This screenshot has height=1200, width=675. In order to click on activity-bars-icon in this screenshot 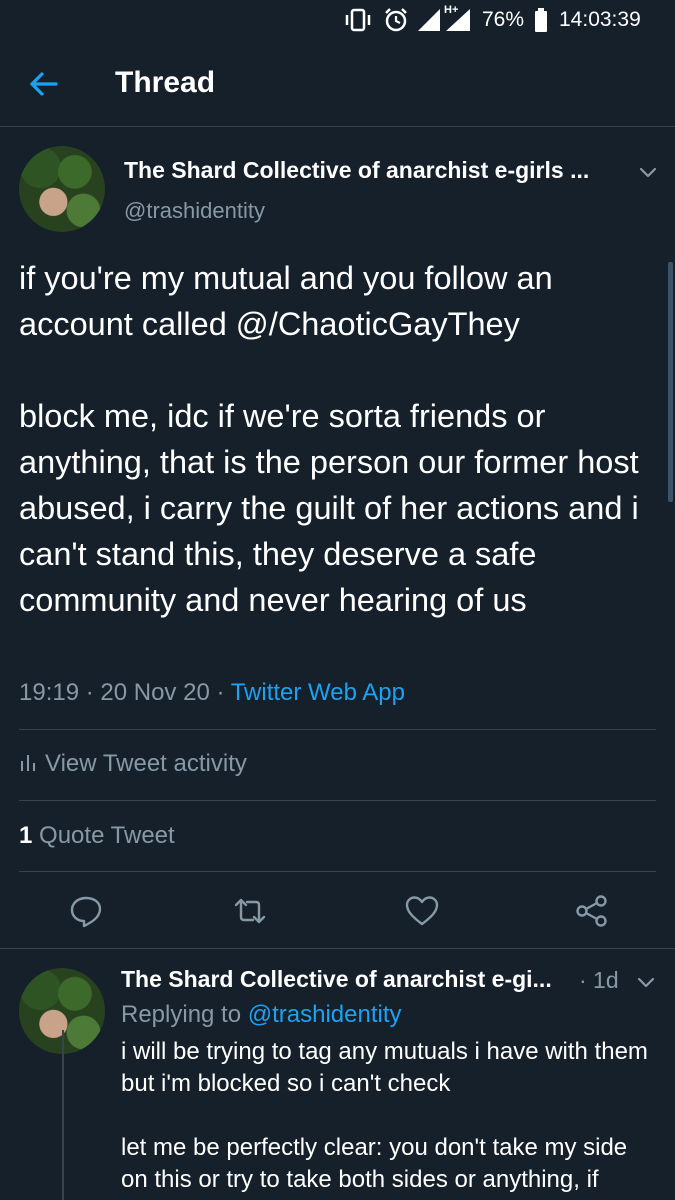, I will do `click(28, 763)`.